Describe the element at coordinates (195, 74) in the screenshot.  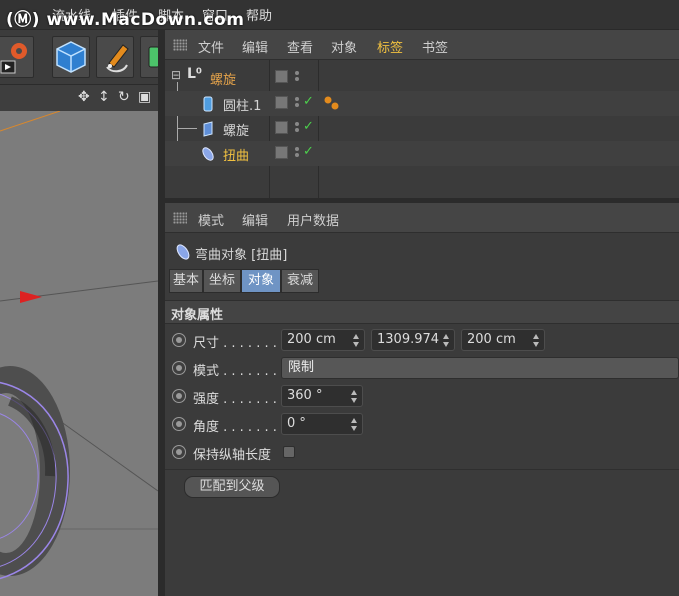
I see `null-object-icon: L⁰` at that location.